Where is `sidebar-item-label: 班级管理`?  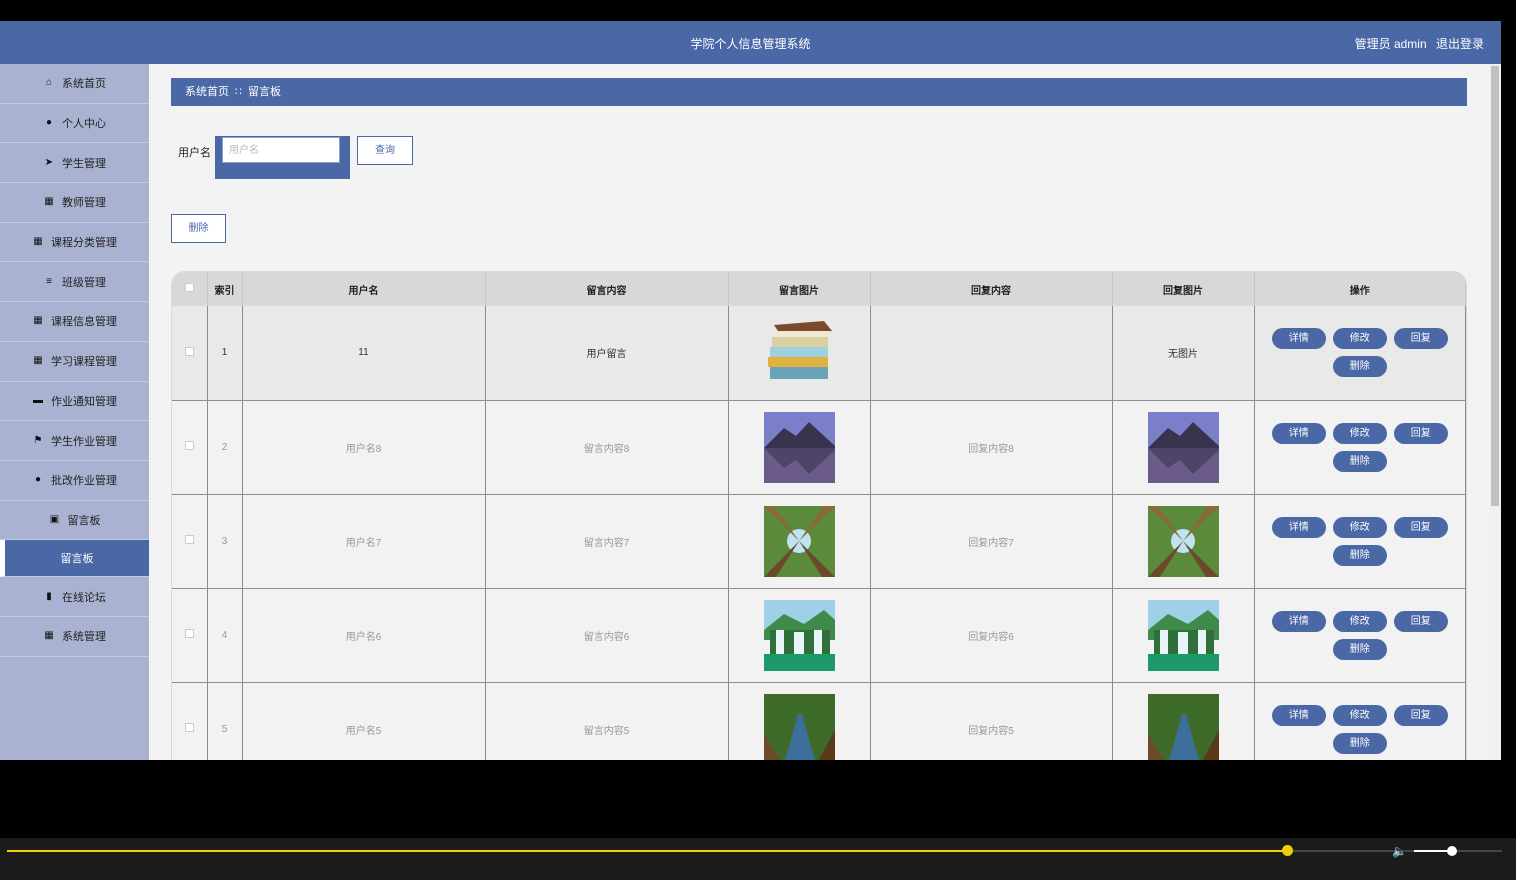 sidebar-item-label: 班级管理 is located at coordinates (84, 282).